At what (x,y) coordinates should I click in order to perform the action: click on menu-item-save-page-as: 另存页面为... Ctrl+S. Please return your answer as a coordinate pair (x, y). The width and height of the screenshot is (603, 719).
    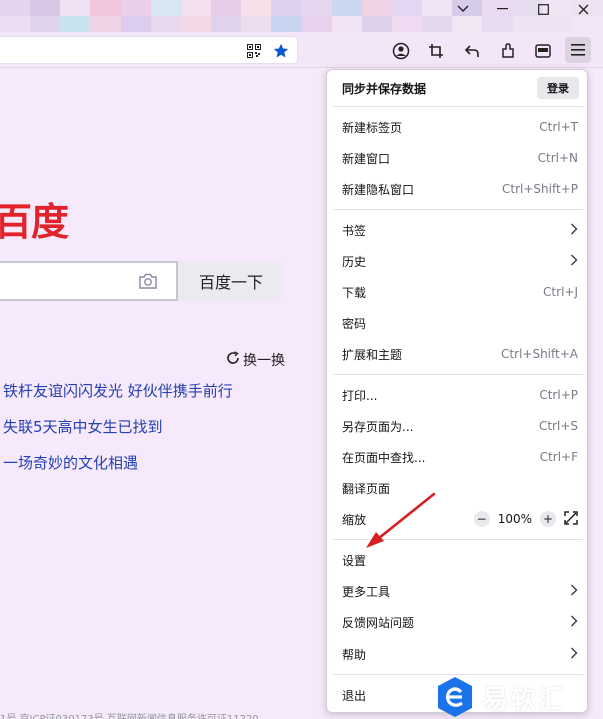
    Looking at the image, I should click on (457, 426).